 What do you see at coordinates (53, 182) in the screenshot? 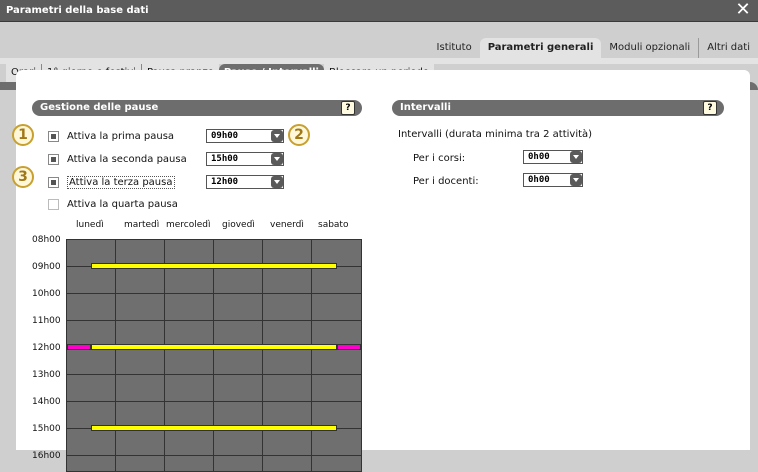
I see `checkbox-terza-pausa` at bounding box center [53, 182].